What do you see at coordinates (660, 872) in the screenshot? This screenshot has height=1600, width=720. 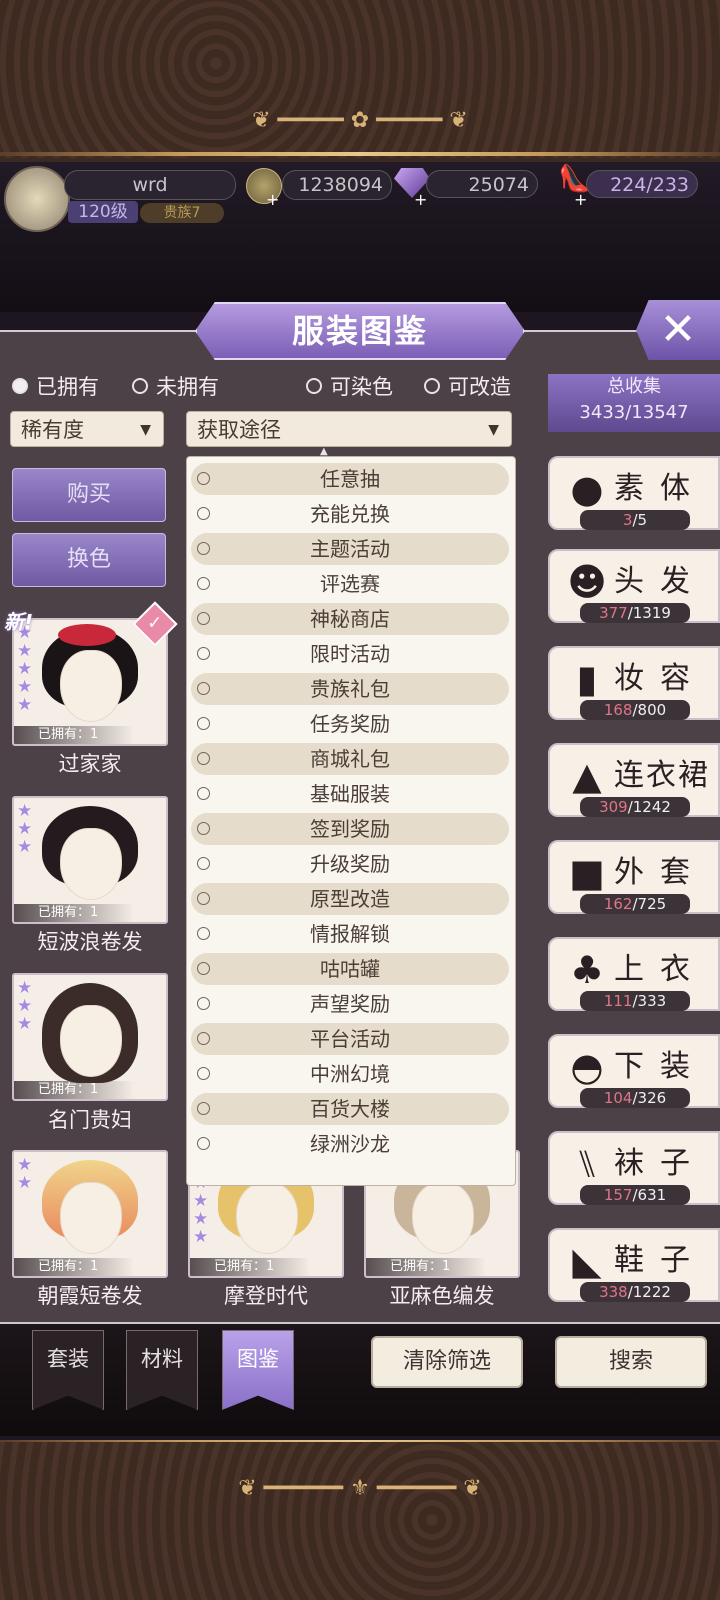 I see `category-label: 外套` at bounding box center [660, 872].